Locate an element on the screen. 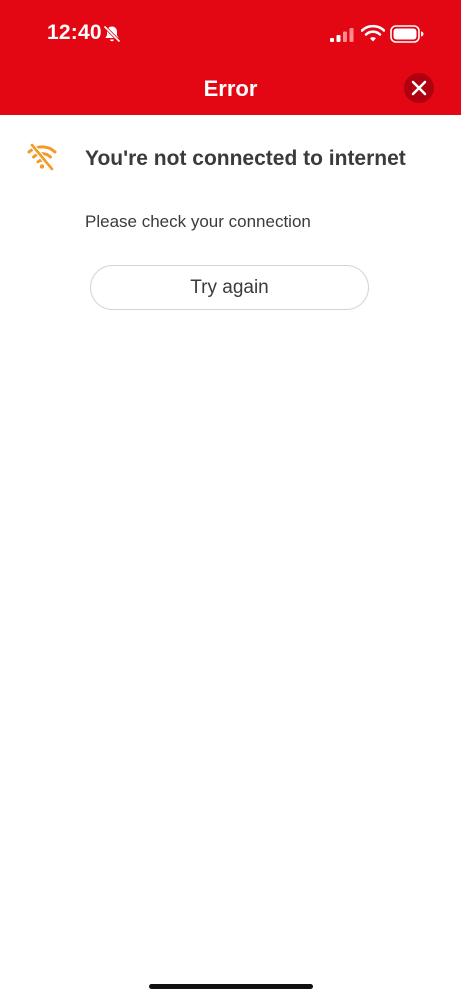 This screenshot has height=999, width=461. bell-slash-icon is located at coordinates (112, 34).